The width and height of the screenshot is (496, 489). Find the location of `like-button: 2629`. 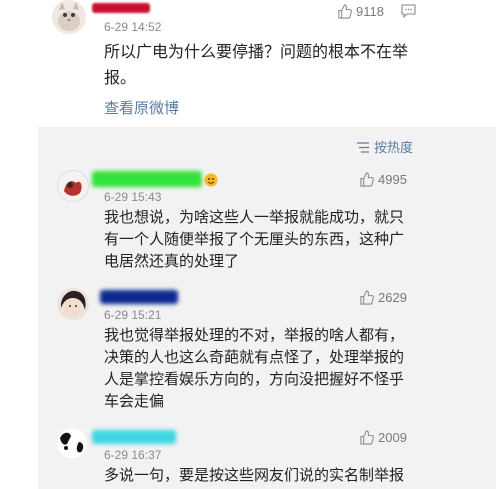

like-button: 2629 is located at coordinates (383, 297).